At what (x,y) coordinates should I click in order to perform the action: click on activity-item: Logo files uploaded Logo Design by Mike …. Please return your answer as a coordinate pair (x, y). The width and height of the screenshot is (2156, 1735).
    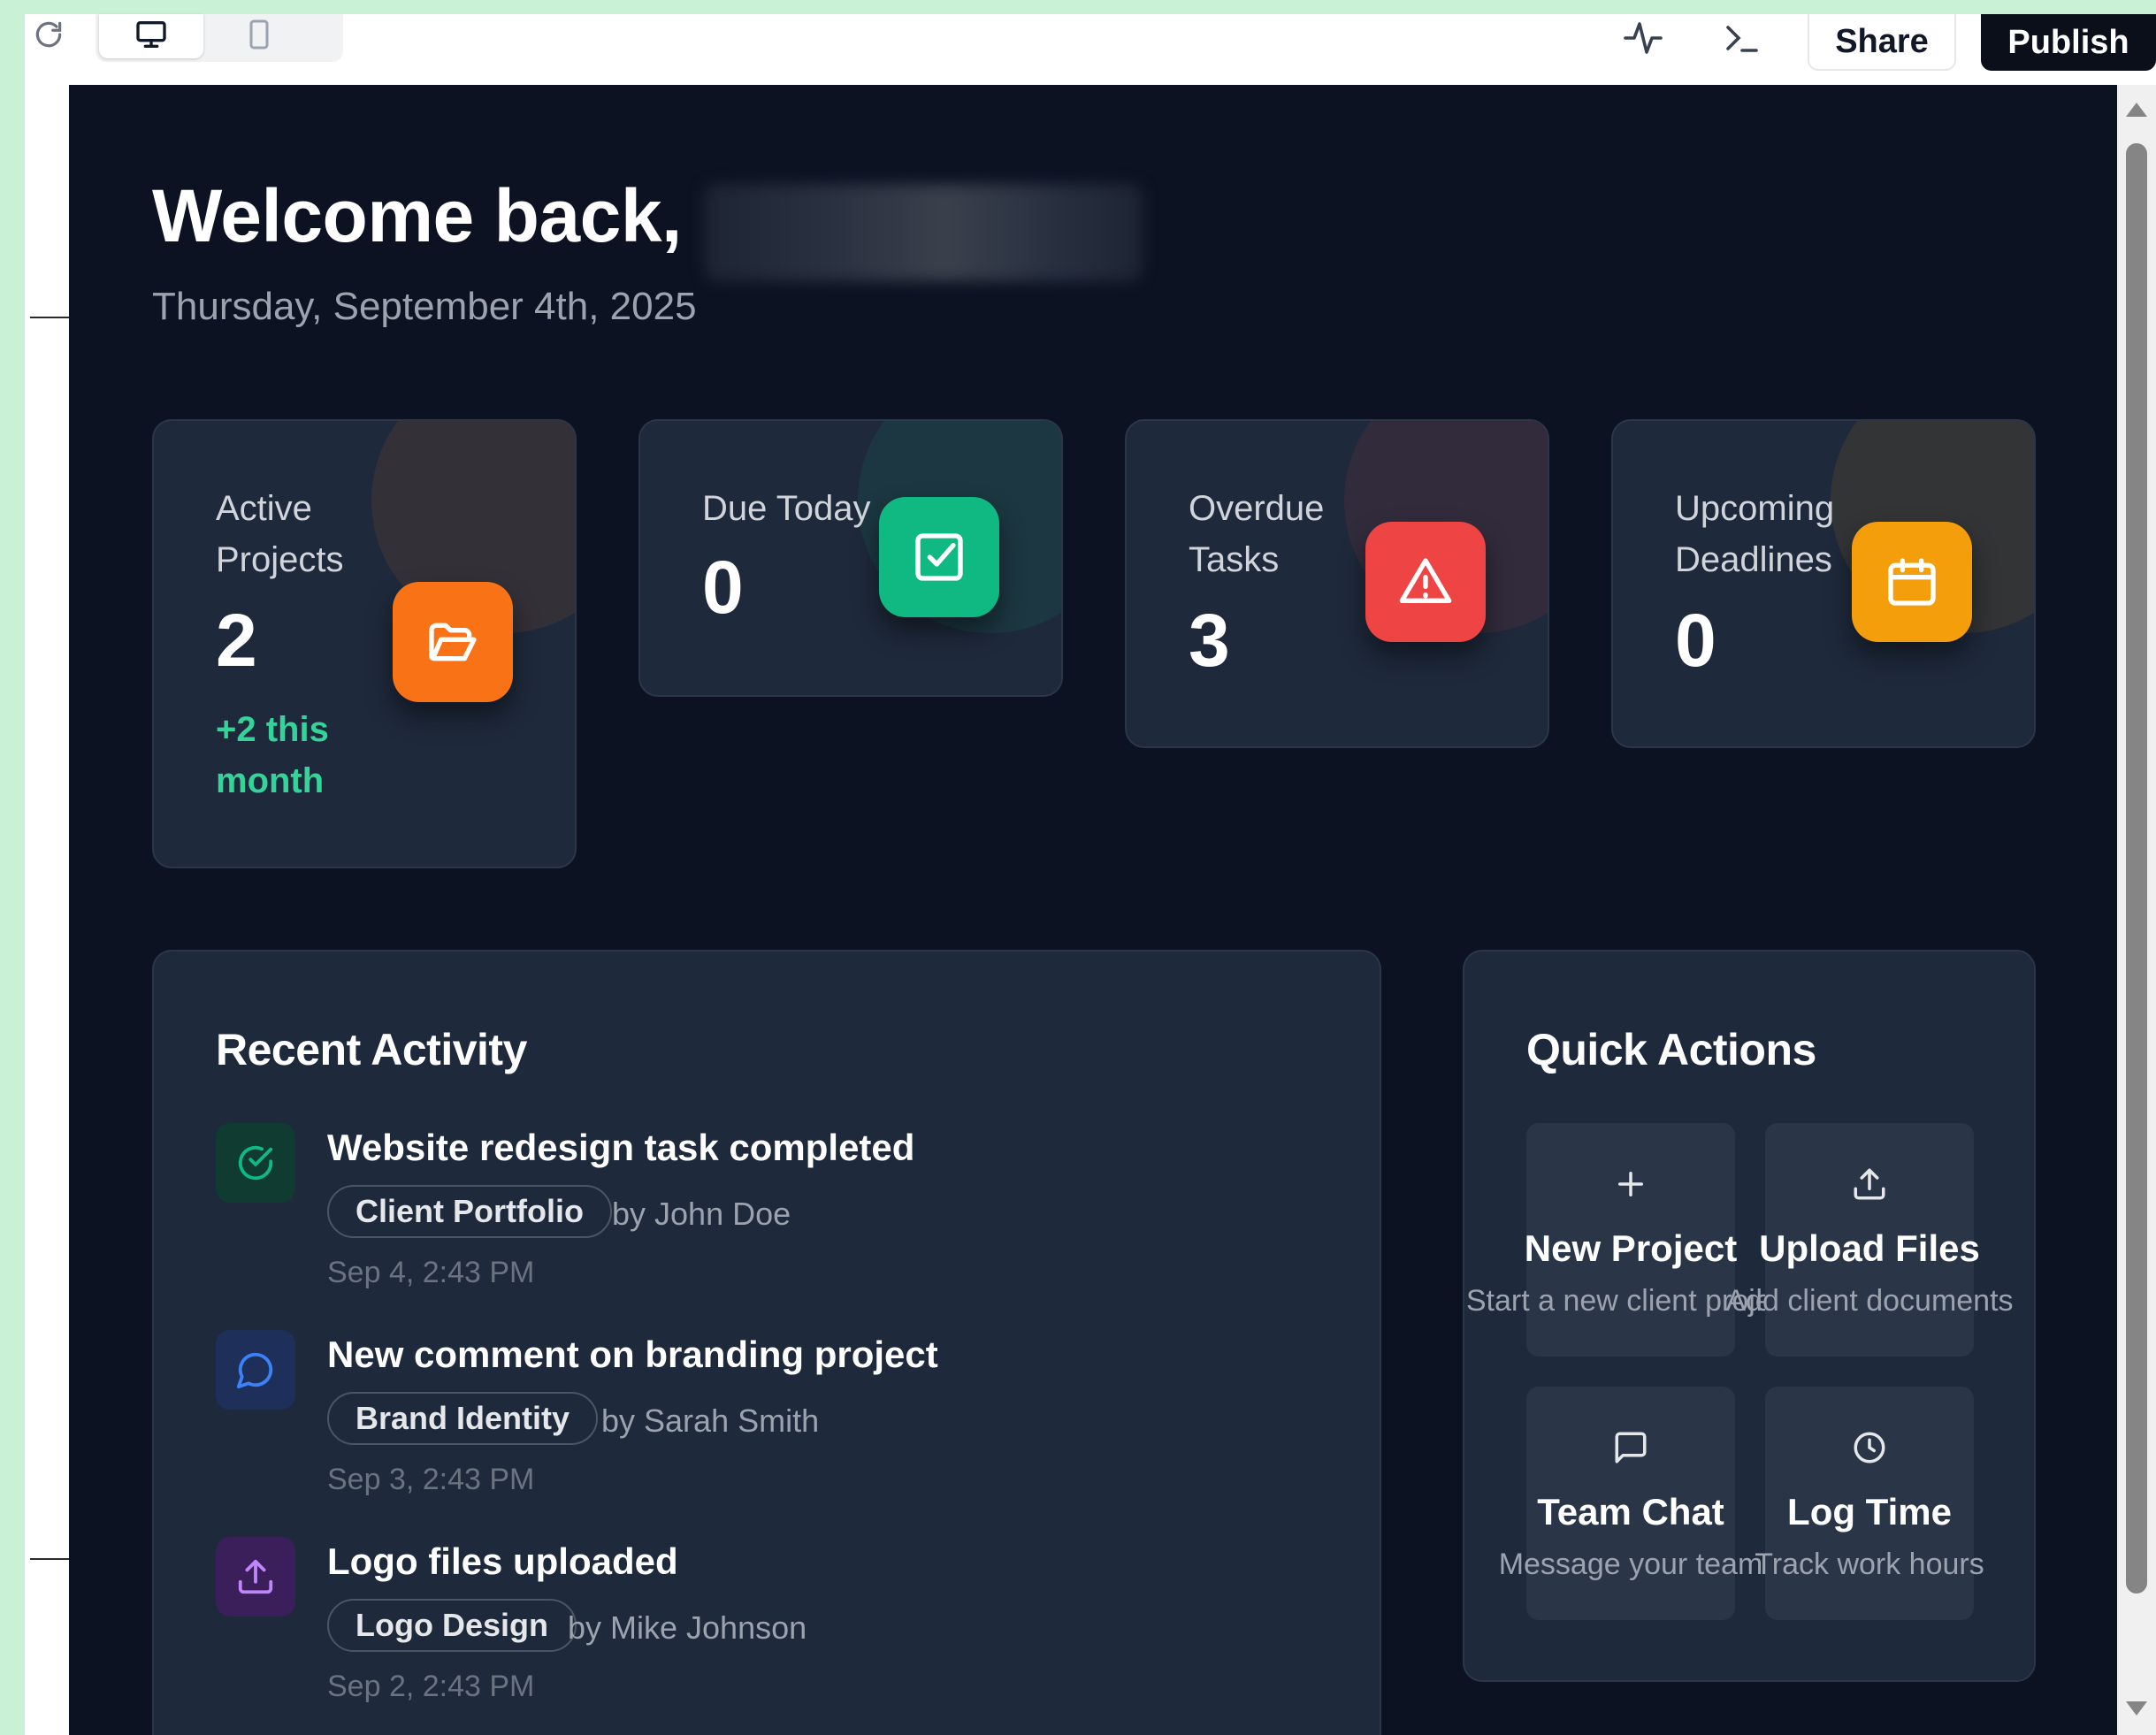
    Looking at the image, I should click on (746, 1634).